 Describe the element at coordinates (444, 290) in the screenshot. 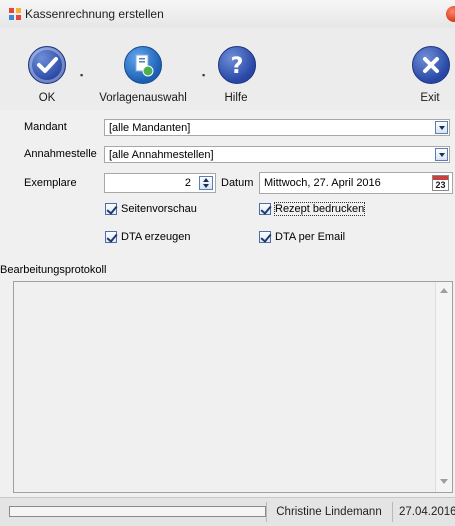

I see `scroll-up-icon` at that location.